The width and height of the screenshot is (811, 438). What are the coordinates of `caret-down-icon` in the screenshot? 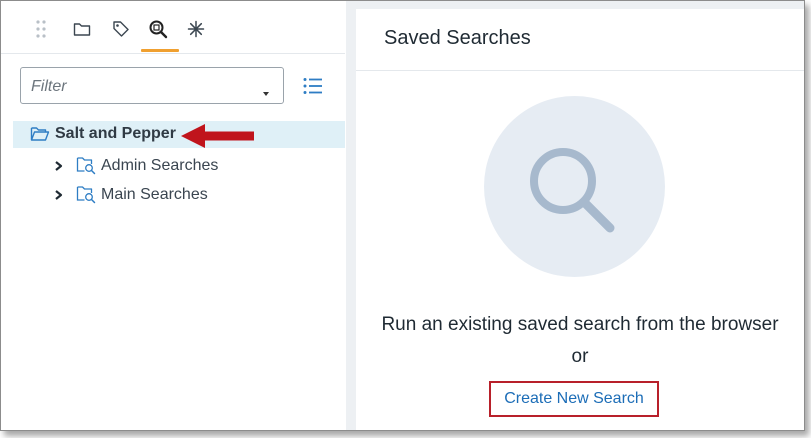 It's located at (266, 94).